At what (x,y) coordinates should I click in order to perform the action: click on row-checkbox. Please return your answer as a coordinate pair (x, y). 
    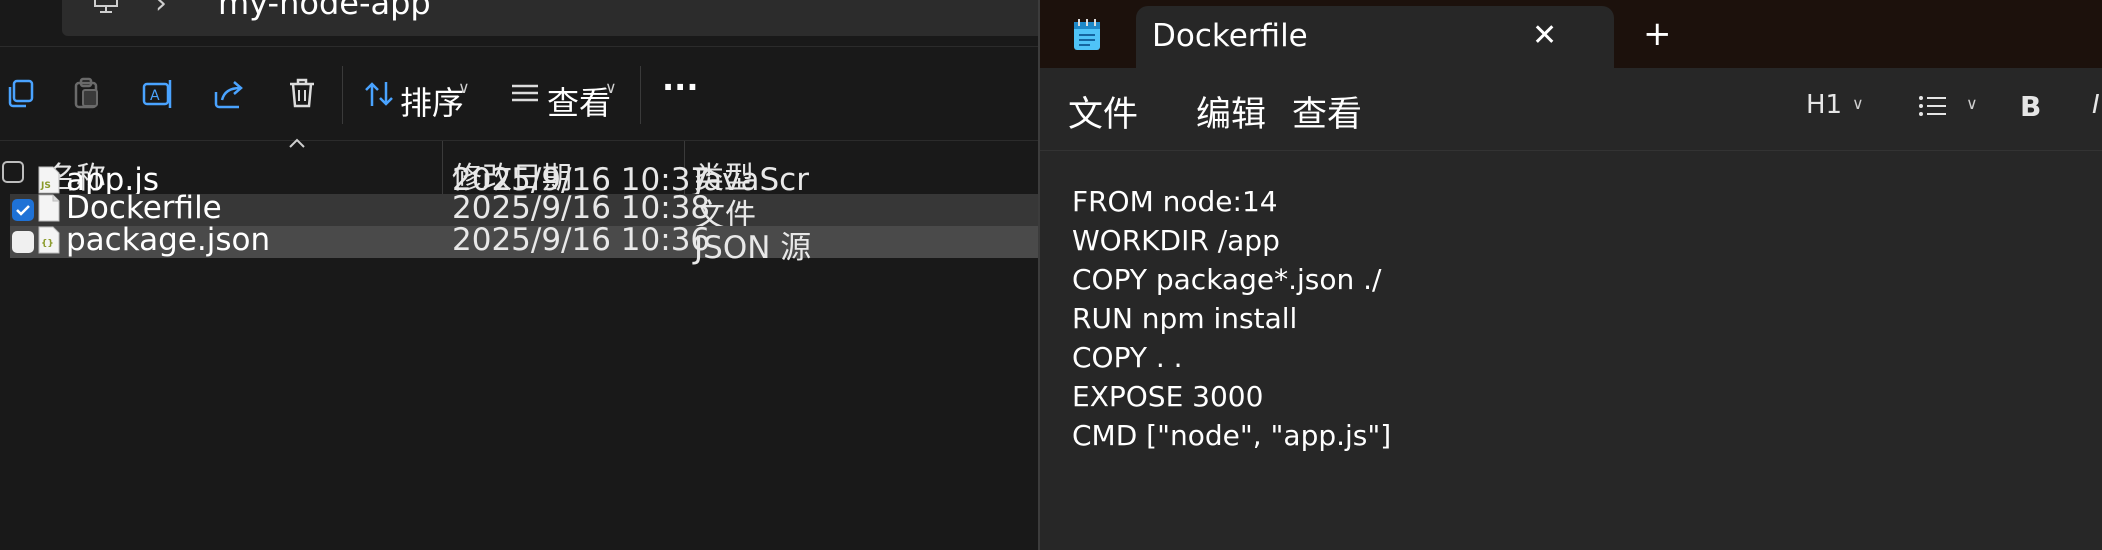
    Looking at the image, I should click on (23, 242).